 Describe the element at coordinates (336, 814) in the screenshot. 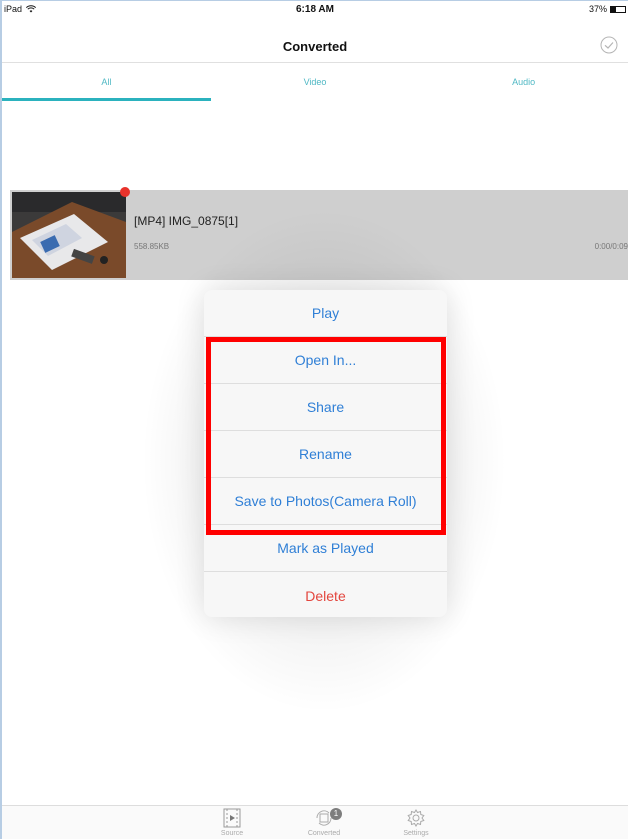

I see `converted-badge: 1` at that location.